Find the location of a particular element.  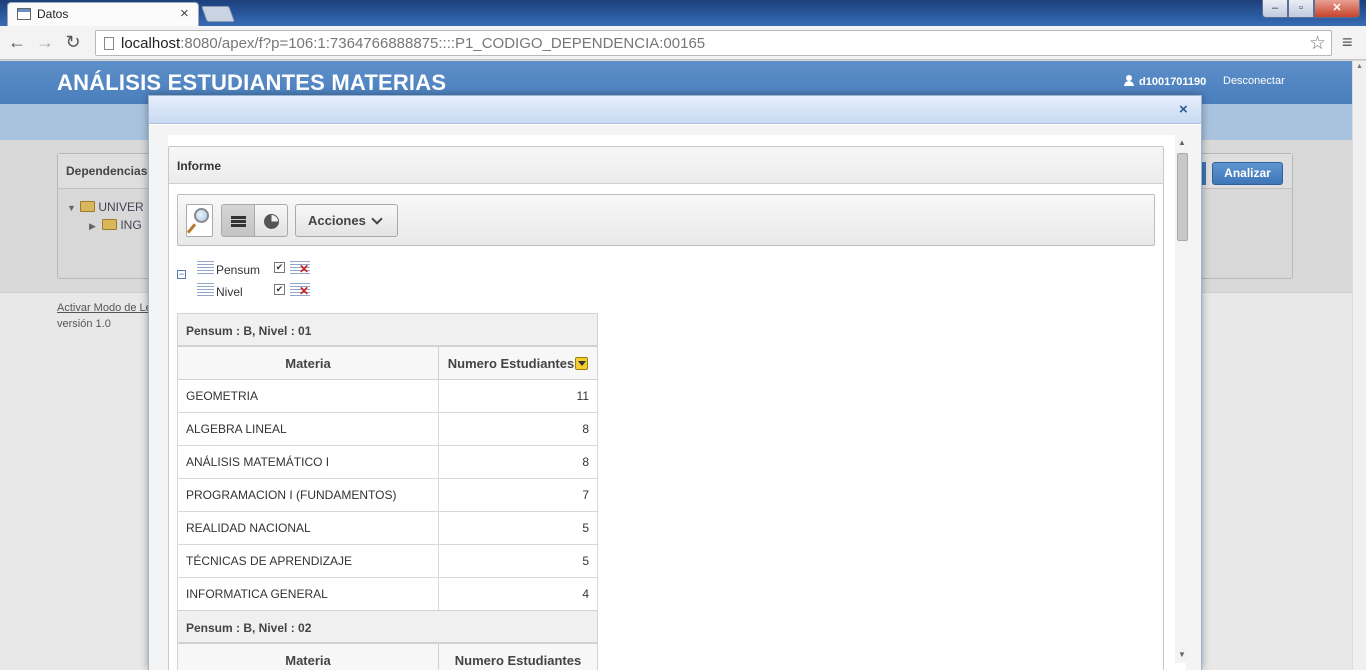

table-header-row: Materia Numero Estudiantes is located at coordinates (387, 656).